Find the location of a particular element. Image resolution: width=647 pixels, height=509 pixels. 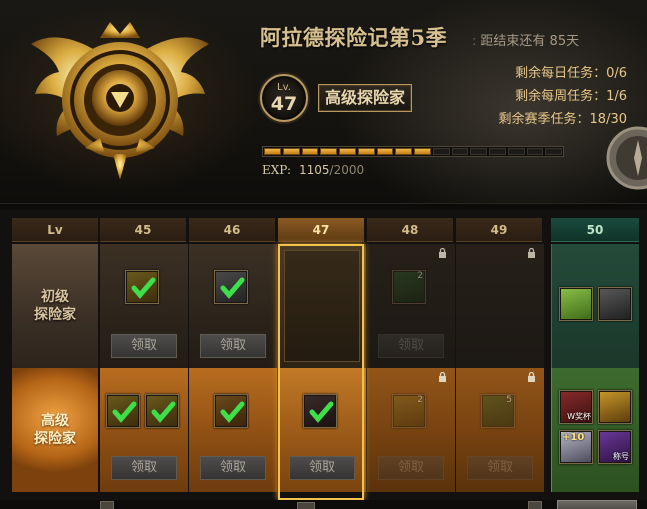

level-number: 47 is located at coordinates (284, 104).